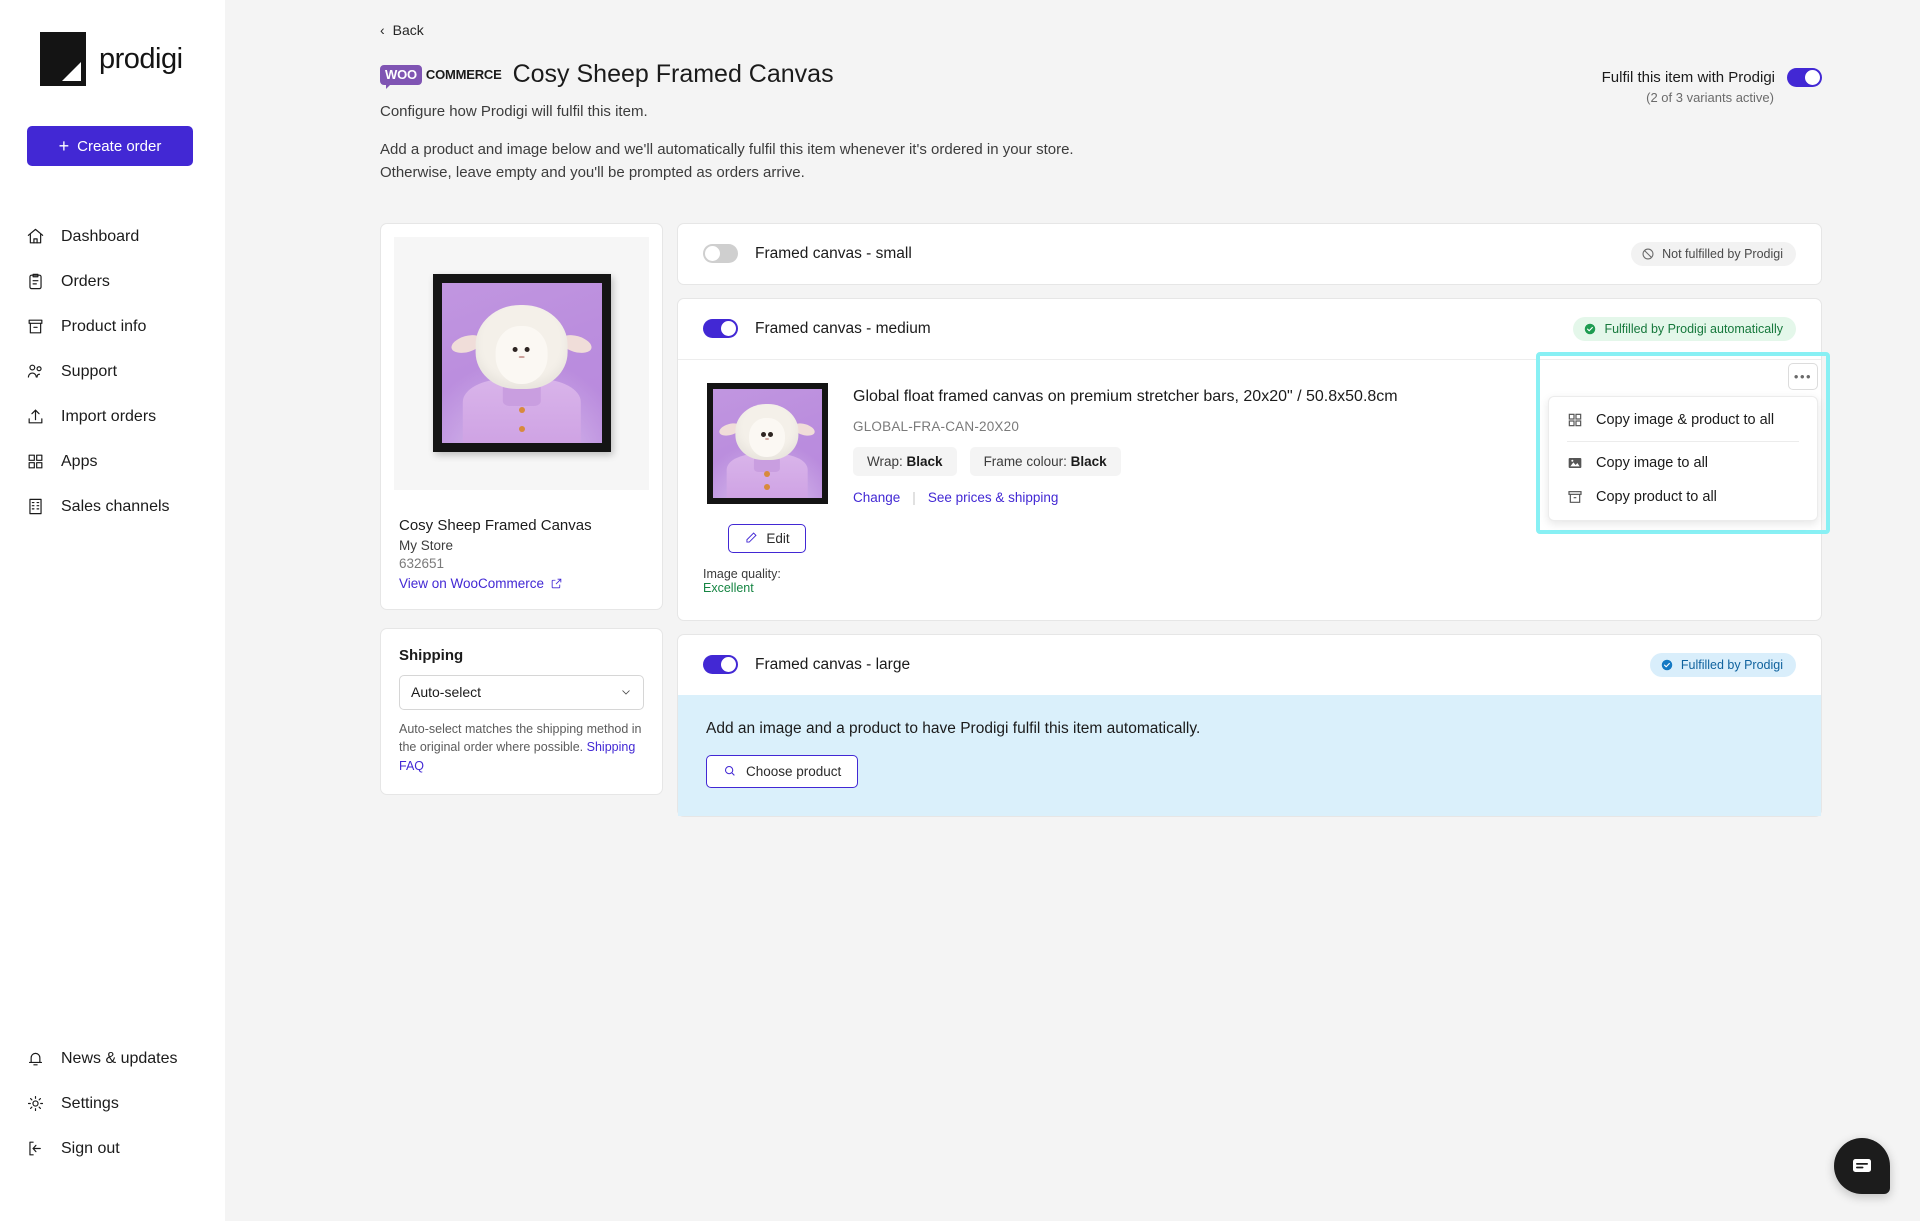  I want to click on choose-product-button: Choose product, so click(782, 771).